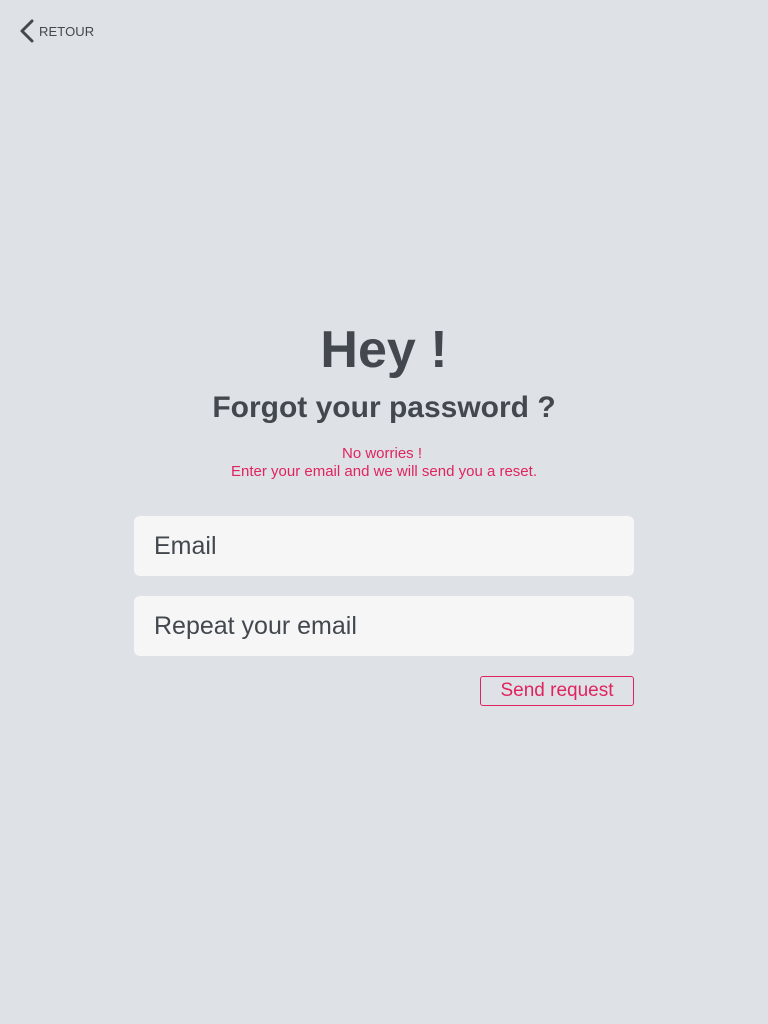 This screenshot has width=768, height=1024. What do you see at coordinates (384, 407) in the screenshot?
I see `page-subtitle: Forgot your password ?` at bounding box center [384, 407].